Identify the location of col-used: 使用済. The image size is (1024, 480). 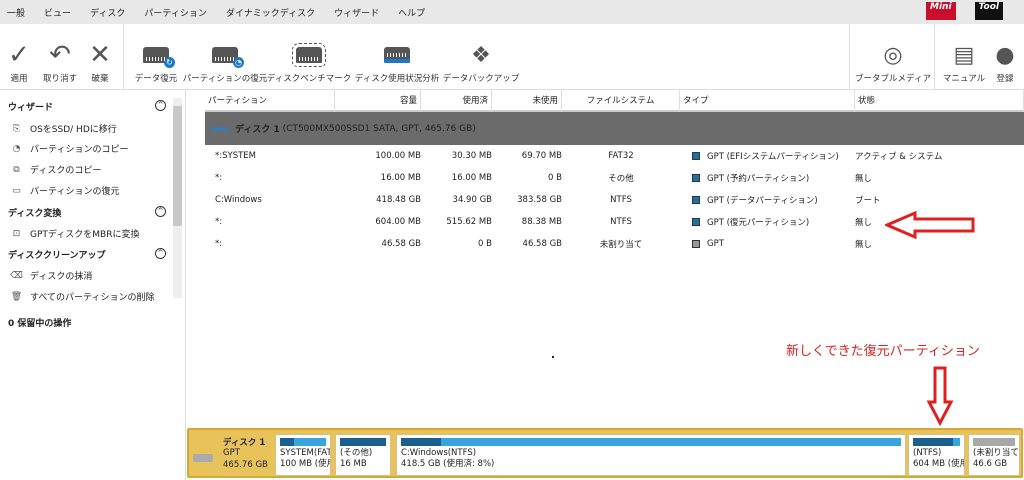
(456, 101).